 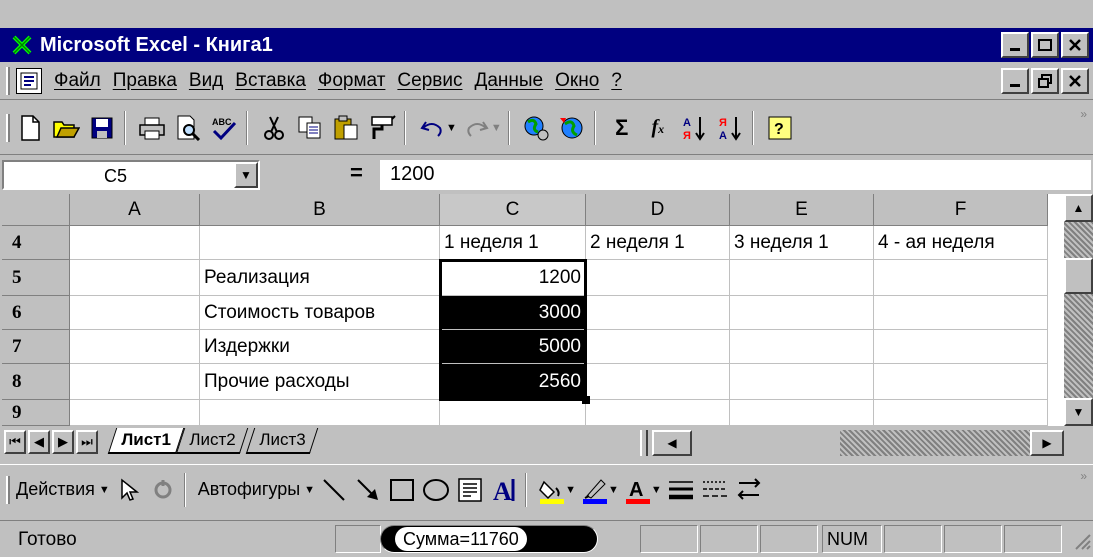 What do you see at coordinates (310, 128) in the screenshot?
I see `copy-icon` at bounding box center [310, 128].